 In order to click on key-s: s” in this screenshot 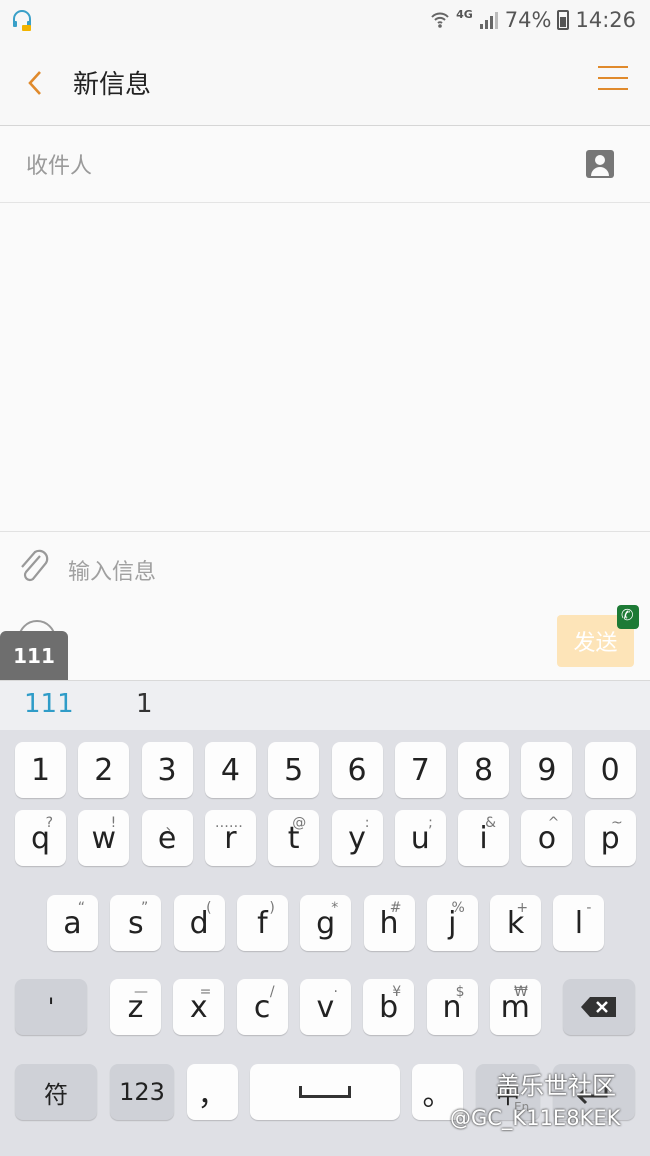, I will do `click(136, 923)`.